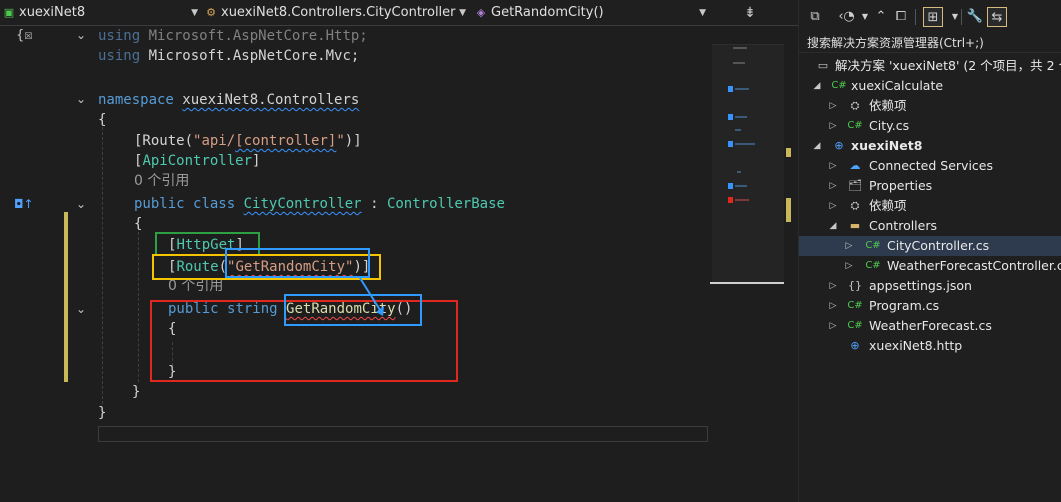 This screenshot has height=502, width=1061. What do you see at coordinates (920, 285) in the screenshot?
I see `tree-item-label: appsettings.json` at bounding box center [920, 285].